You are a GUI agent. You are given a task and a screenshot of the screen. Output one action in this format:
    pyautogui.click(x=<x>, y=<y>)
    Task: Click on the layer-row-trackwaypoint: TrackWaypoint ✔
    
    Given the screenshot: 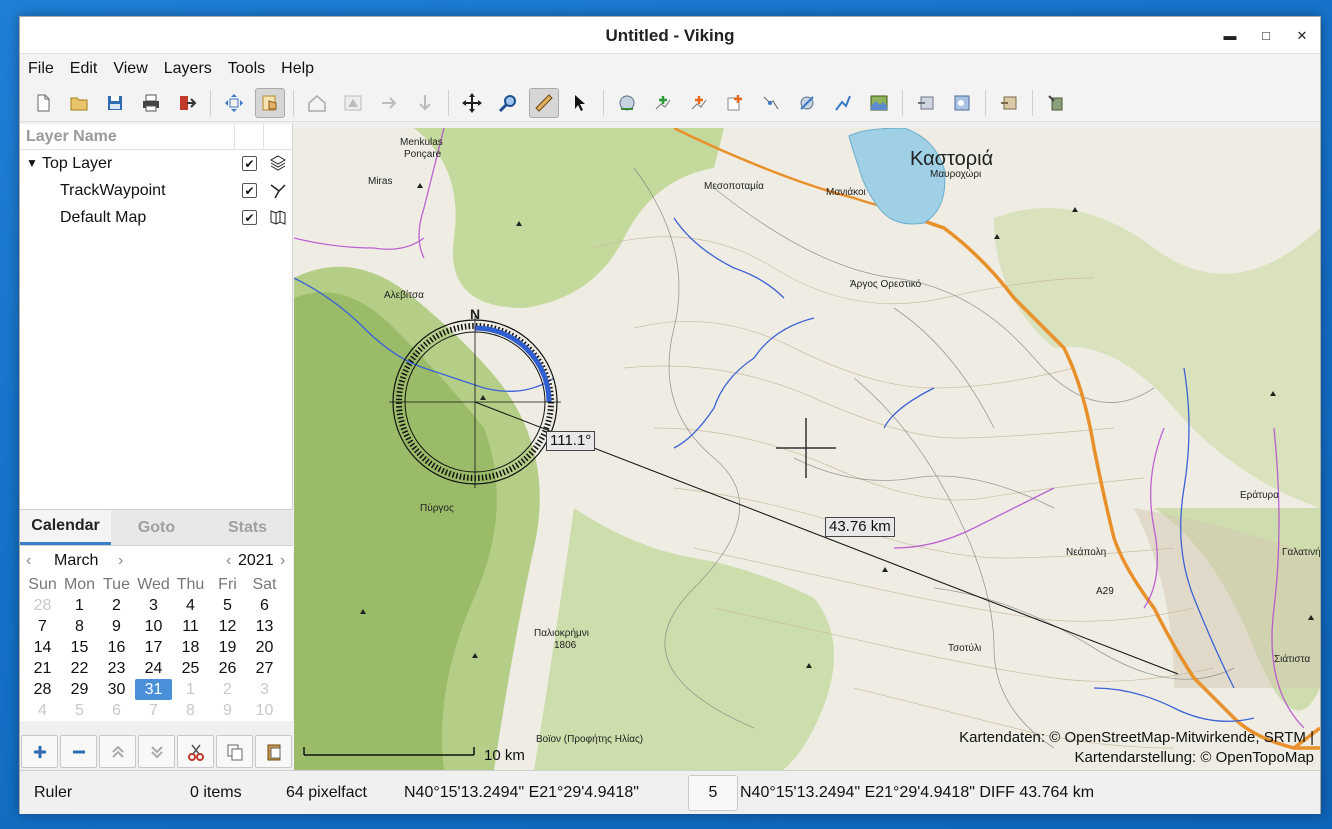 What is the action you would take?
    pyautogui.click(x=156, y=190)
    